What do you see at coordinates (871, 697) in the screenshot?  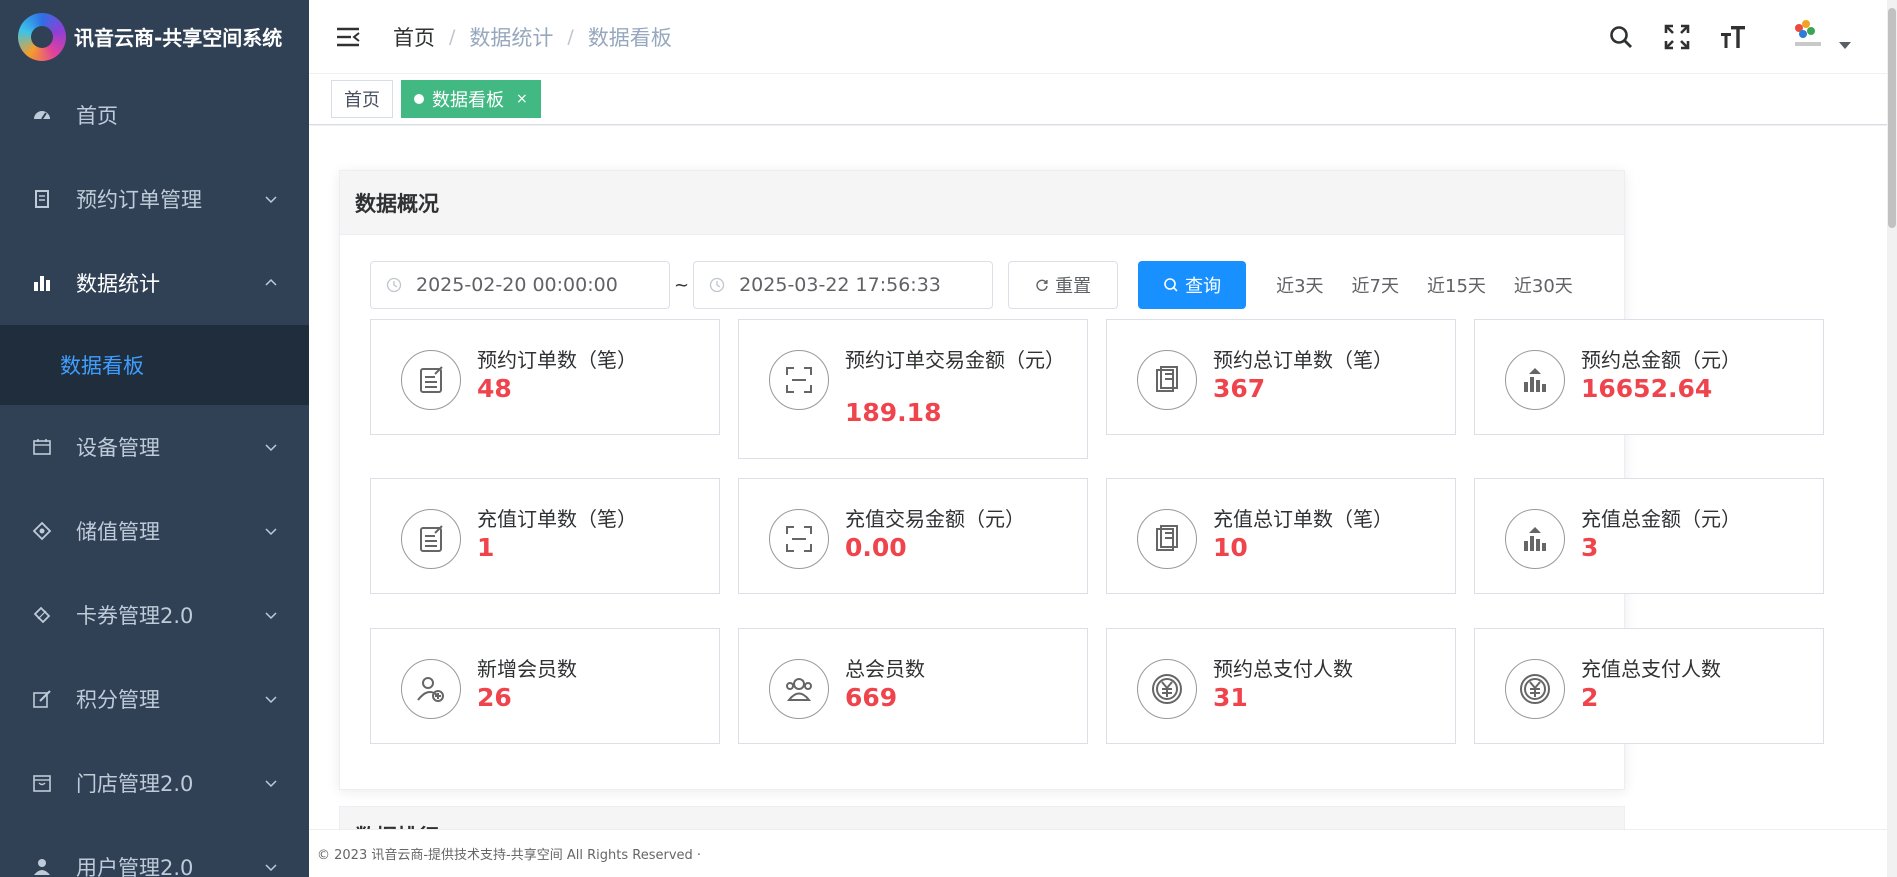 I see `stat-value: 669` at bounding box center [871, 697].